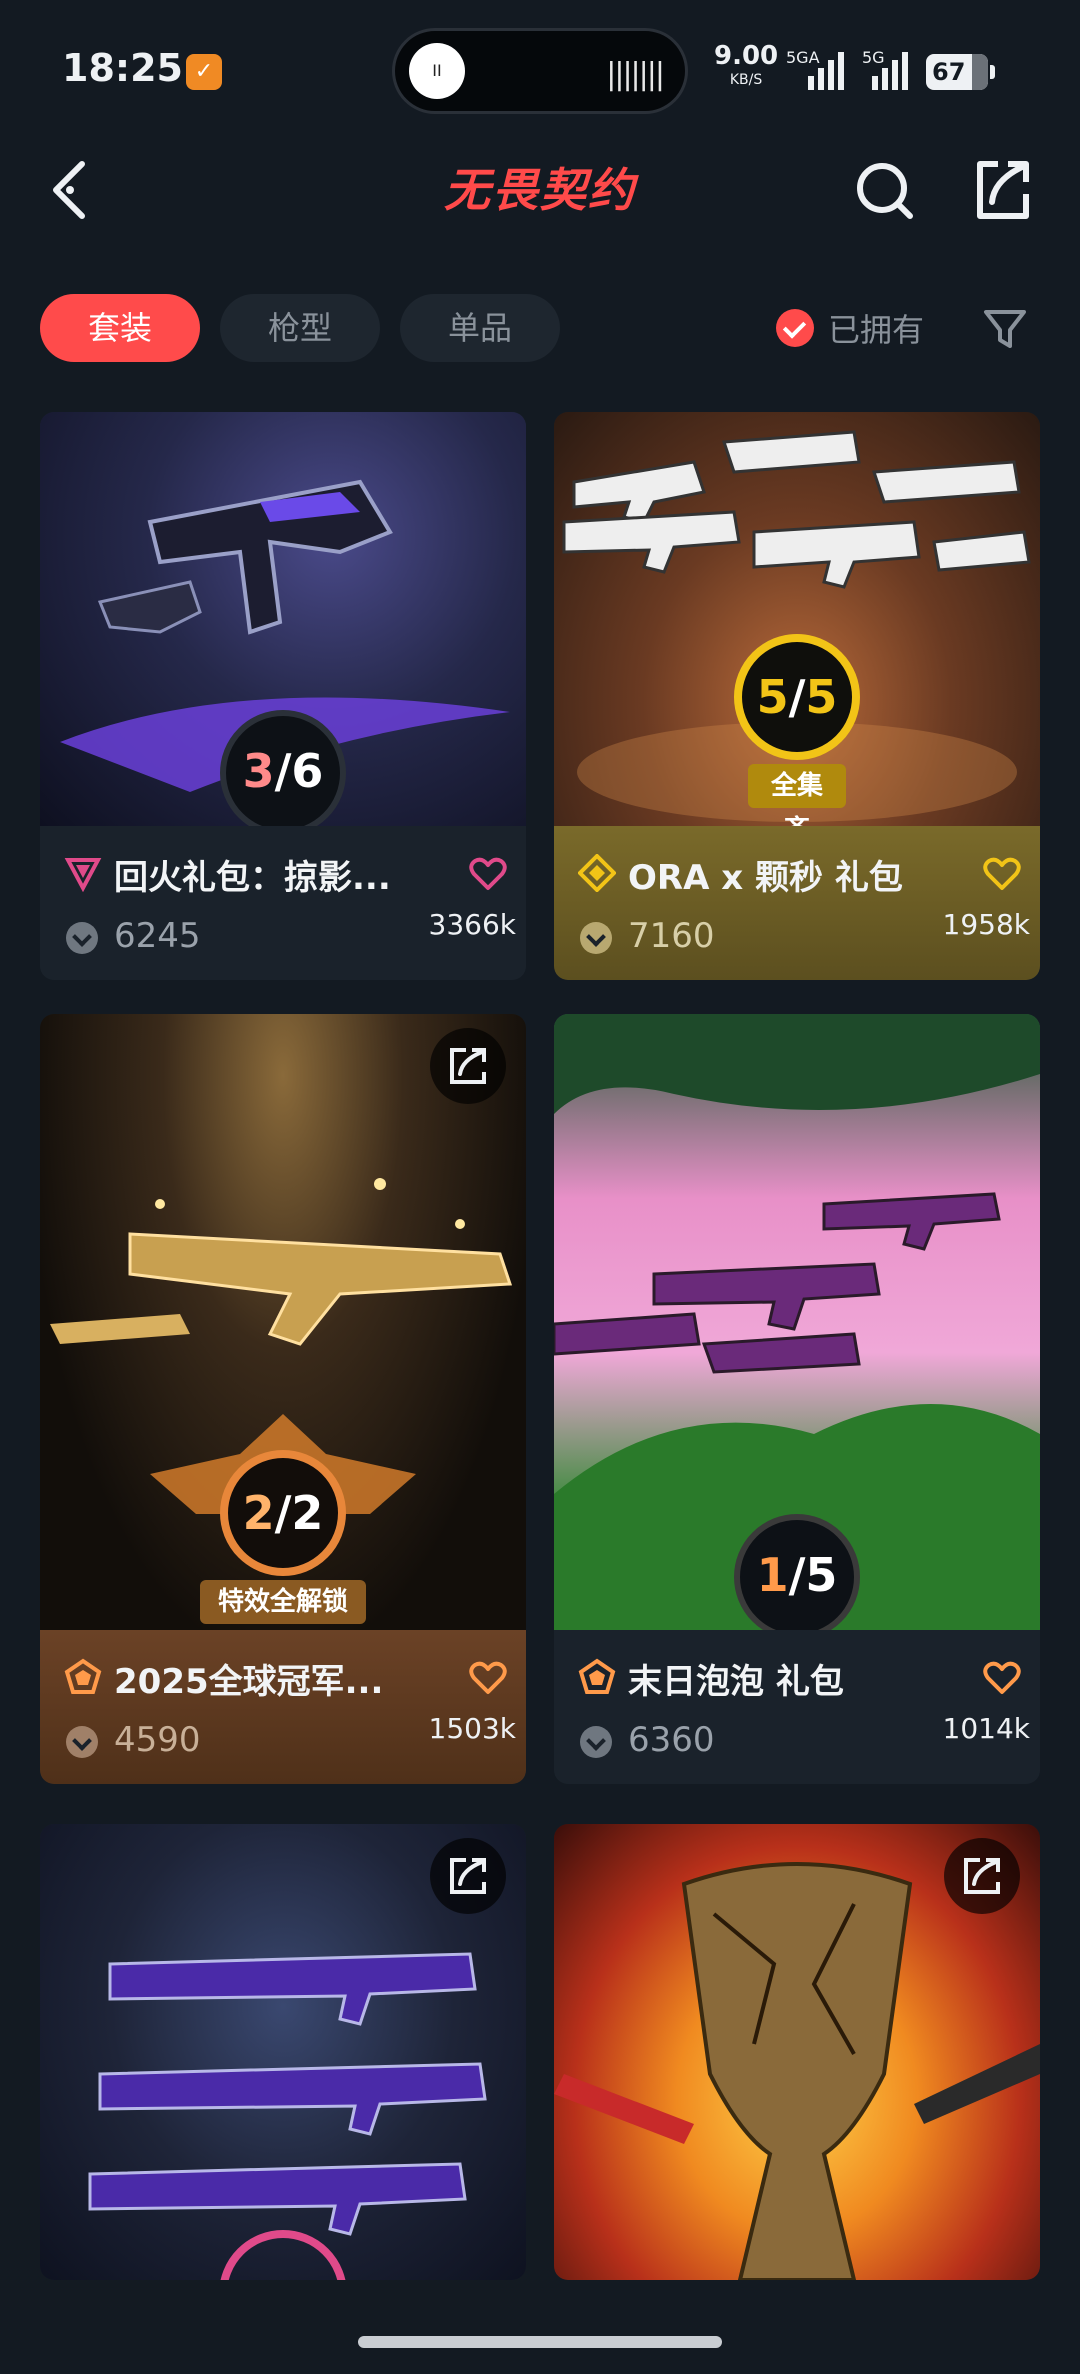 The width and height of the screenshot is (1080, 2374). What do you see at coordinates (797, 903) in the screenshot?
I see `bundle-info: ORA x 颗秒 礼包 7160 1958k` at bounding box center [797, 903].